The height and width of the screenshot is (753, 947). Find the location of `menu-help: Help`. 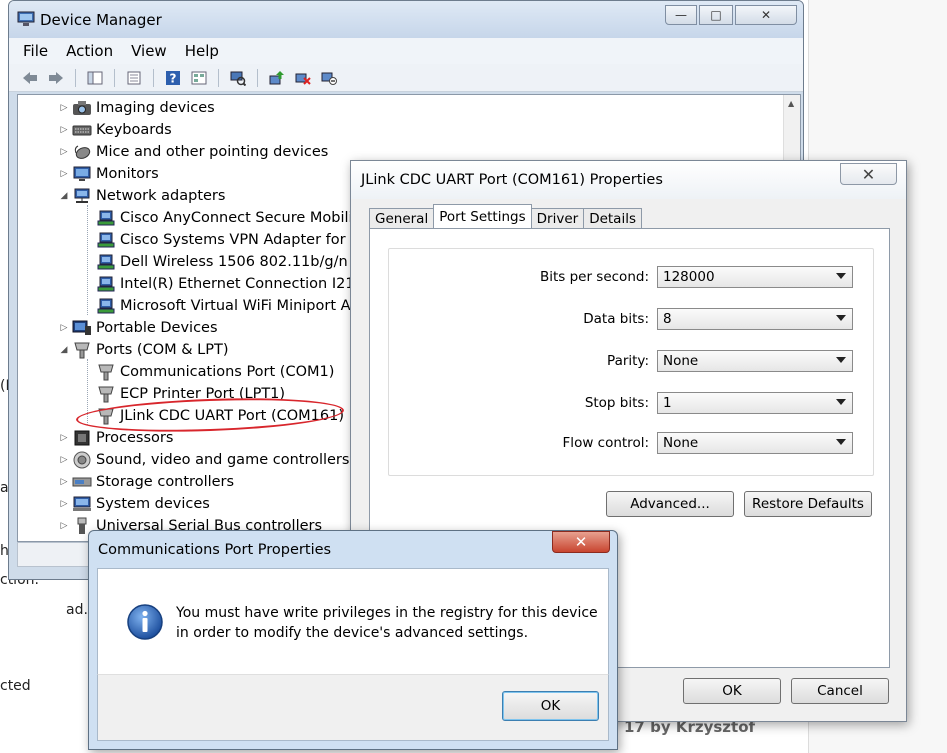

menu-help: Help is located at coordinates (202, 51).